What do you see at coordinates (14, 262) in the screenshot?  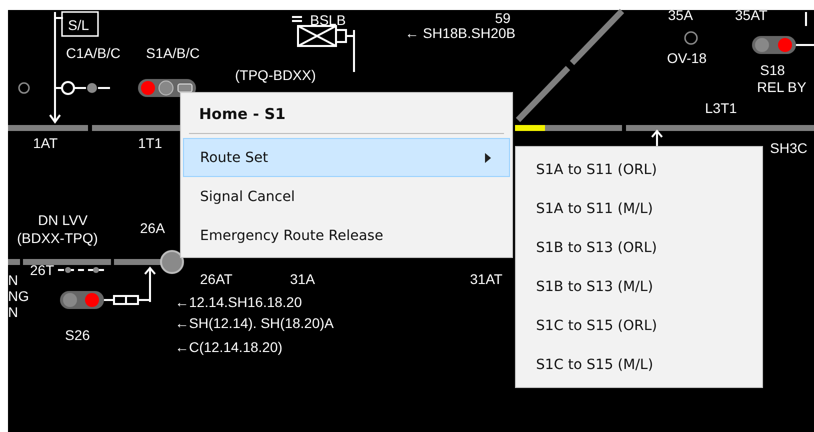 I see `track-segment` at bounding box center [14, 262].